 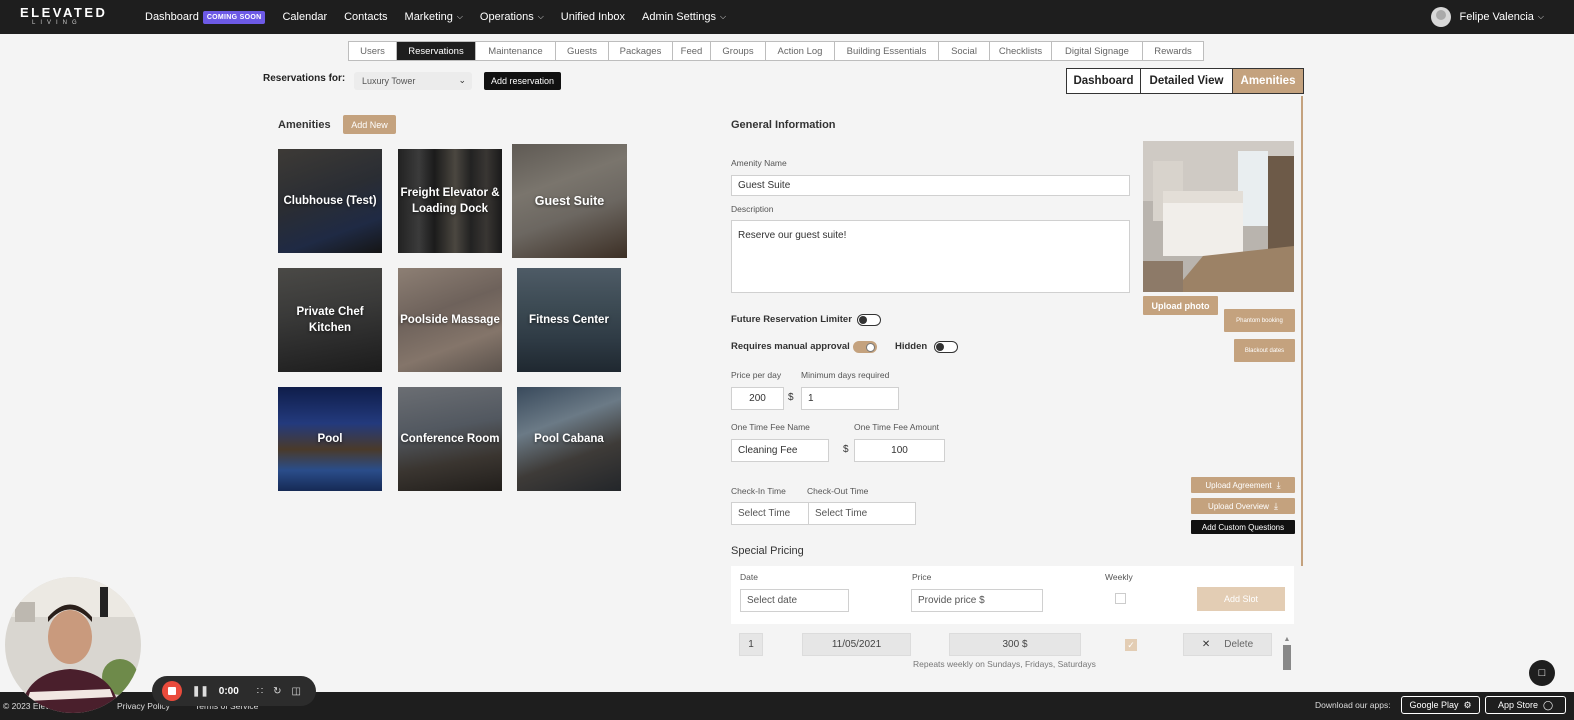 What do you see at coordinates (304, 17) in the screenshot?
I see `nav-calendar: Calendar` at bounding box center [304, 17].